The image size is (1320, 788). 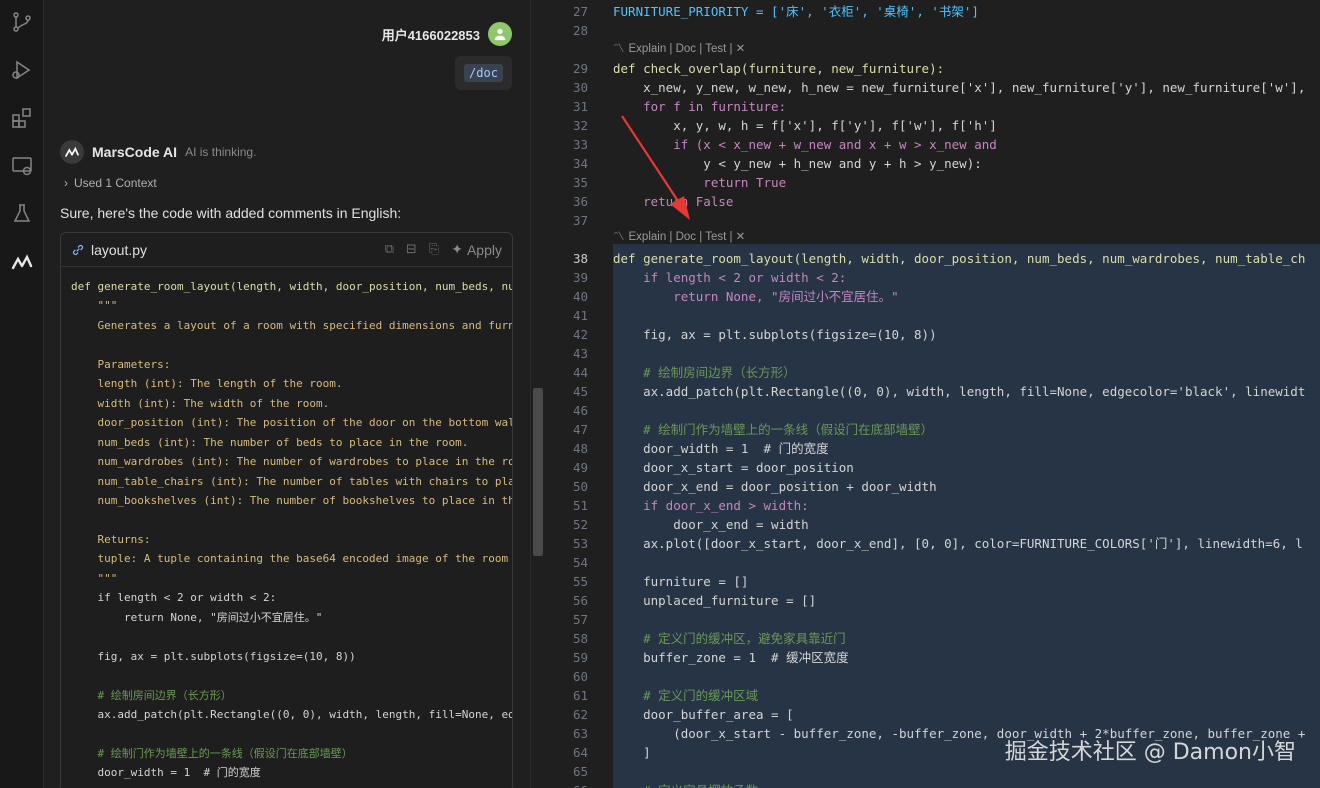 I want to click on code-line: # 定义门的缓冲区，避免家具靠近门, so click(x=729, y=638).